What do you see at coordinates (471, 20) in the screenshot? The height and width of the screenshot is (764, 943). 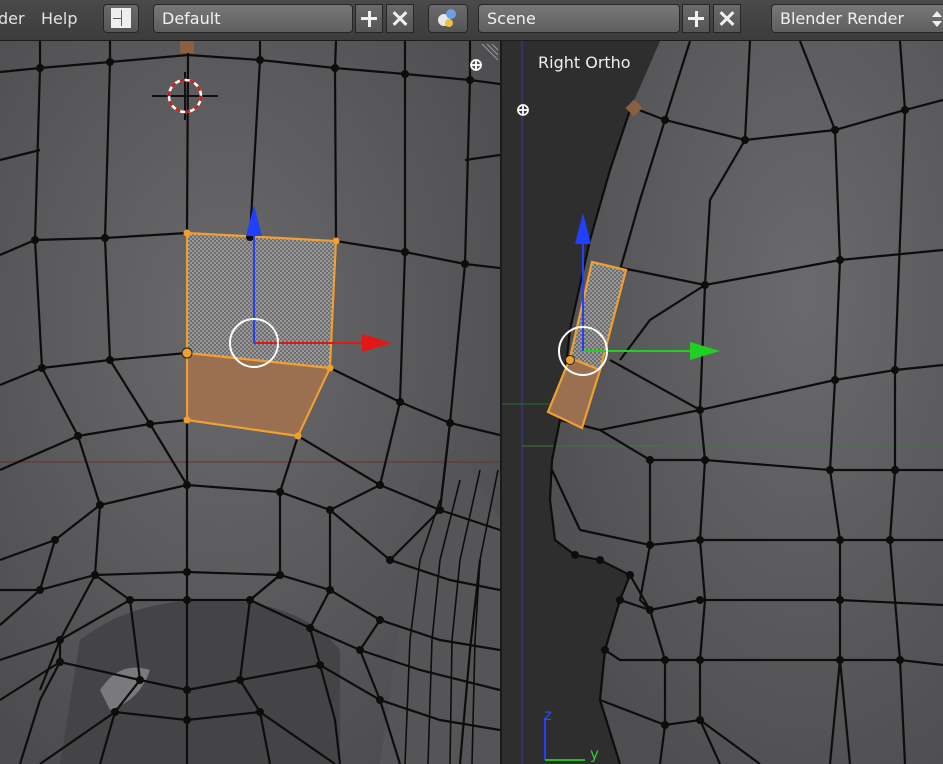 I see `info-header: der Help Default Scene Blender Render` at bounding box center [471, 20].